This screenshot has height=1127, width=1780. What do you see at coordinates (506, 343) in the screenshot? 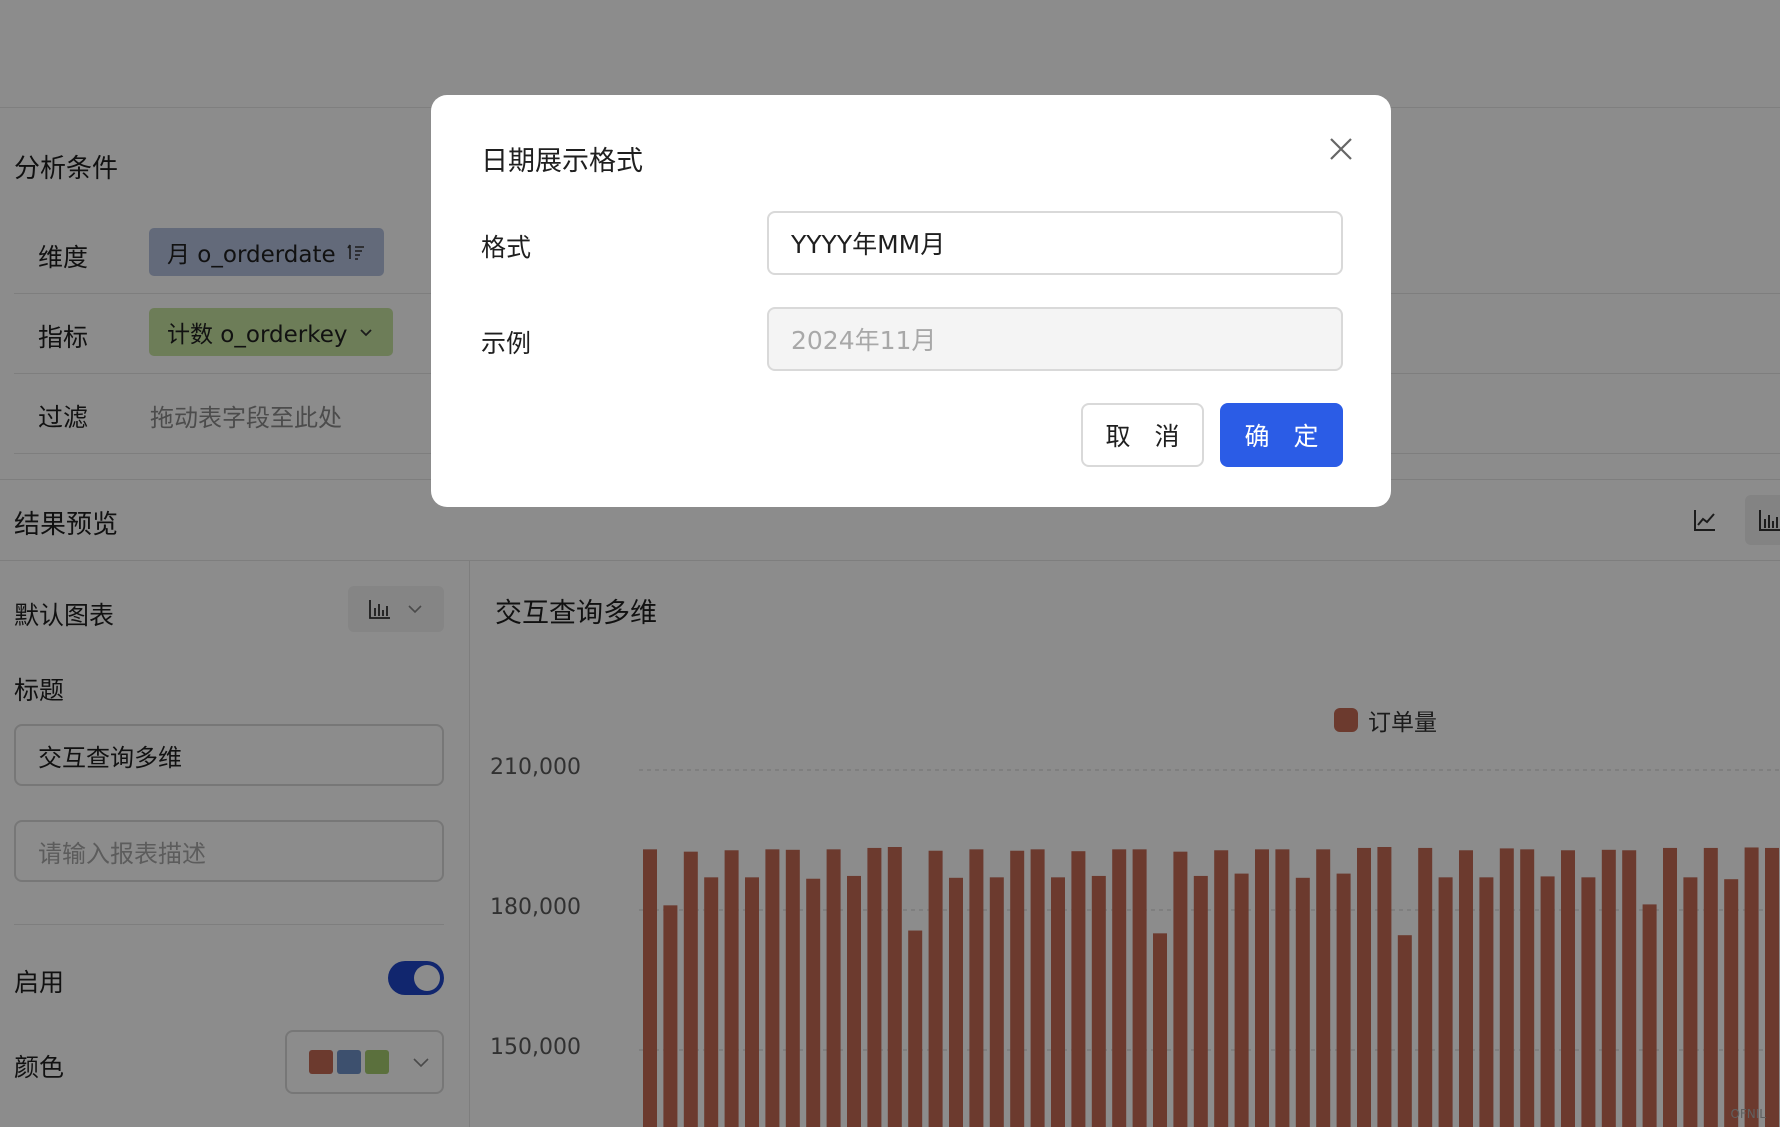
I see `example-label: 示例` at bounding box center [506, 343].